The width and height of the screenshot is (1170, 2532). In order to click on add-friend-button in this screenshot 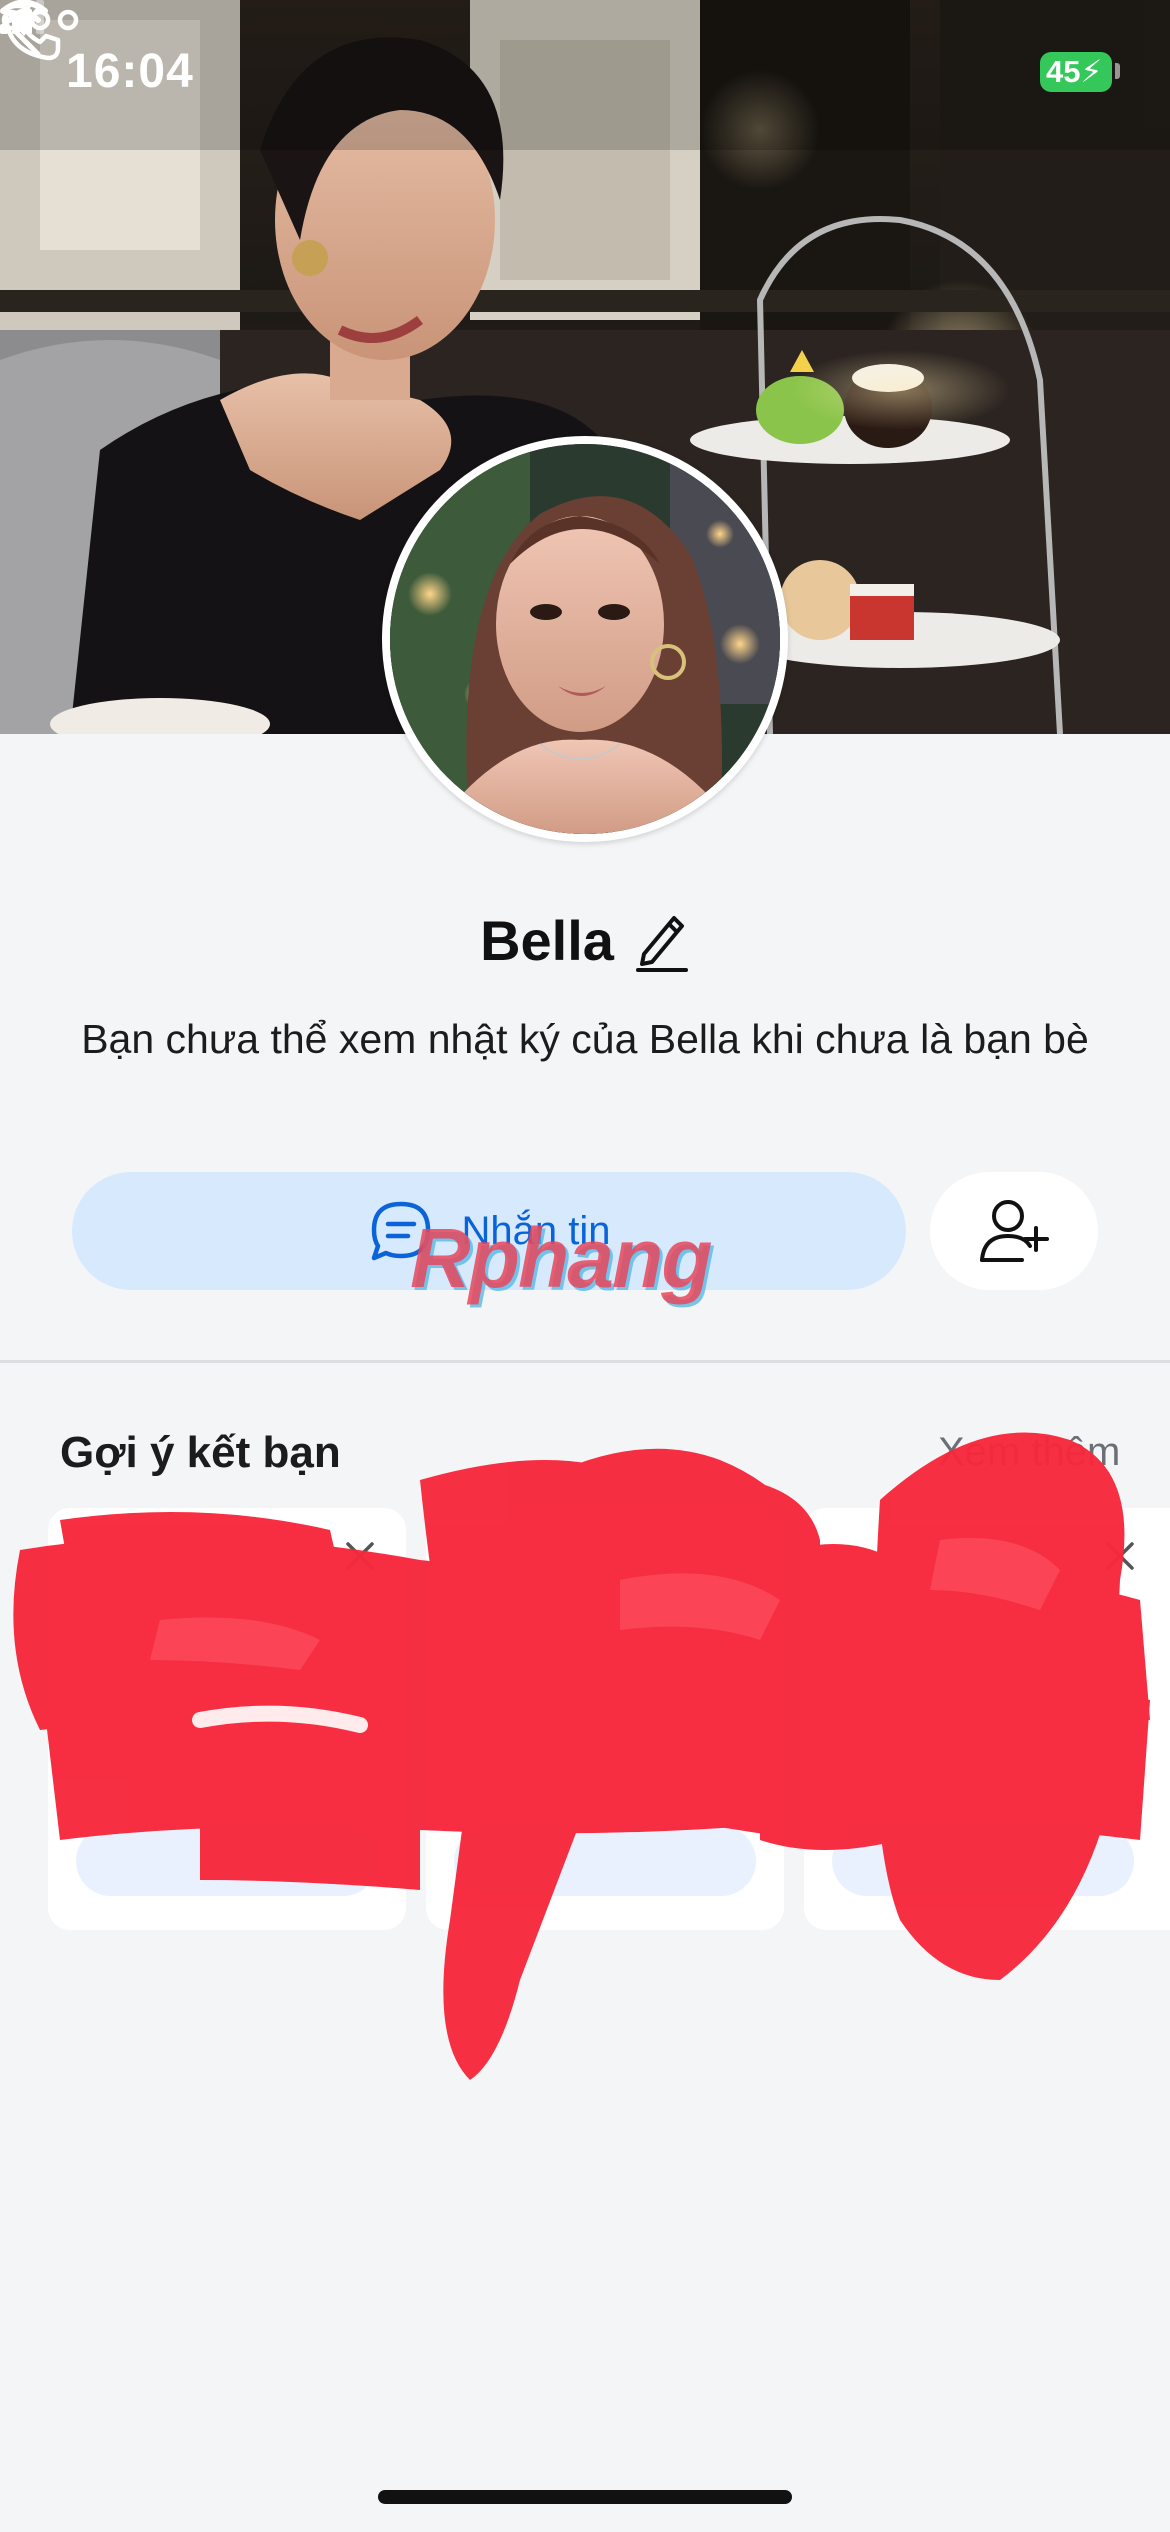, I will do `click(1014, 1231)`.